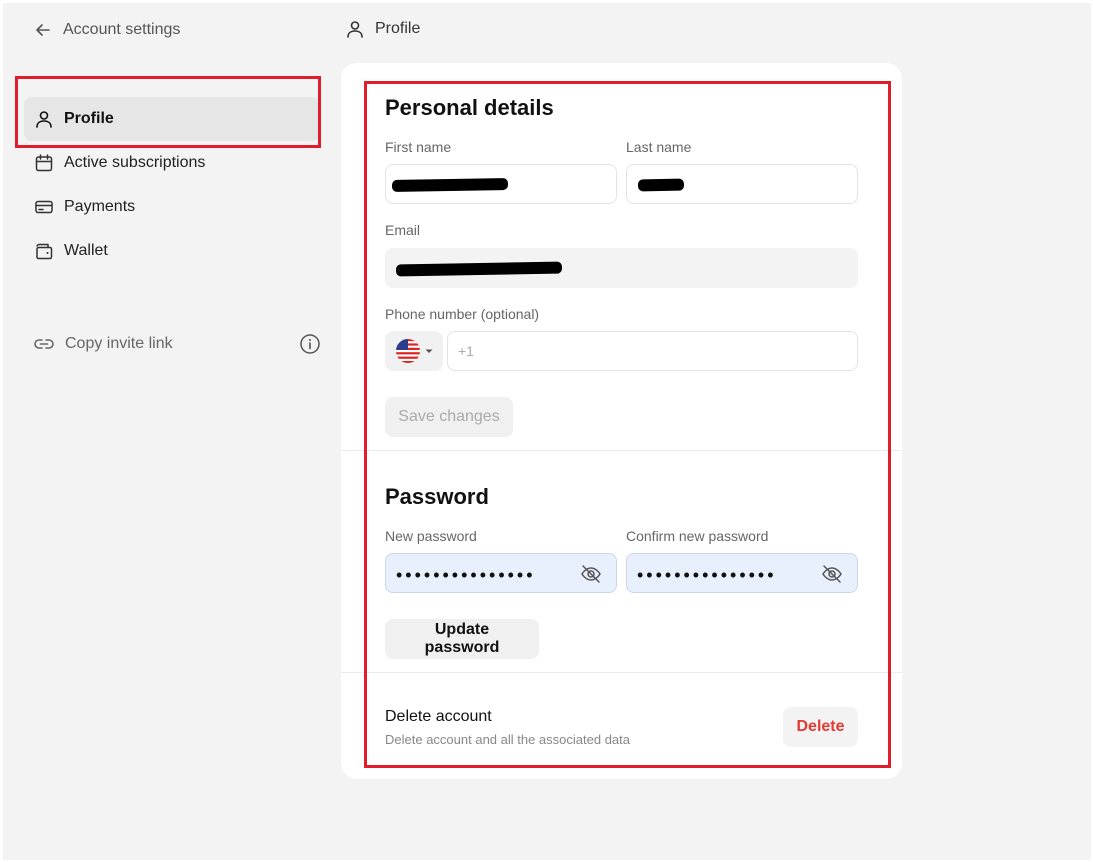 The image size is (1093, 862). Describe the element at coordinates (652, 351) in the screenshot. I see `phone-input` at that location.